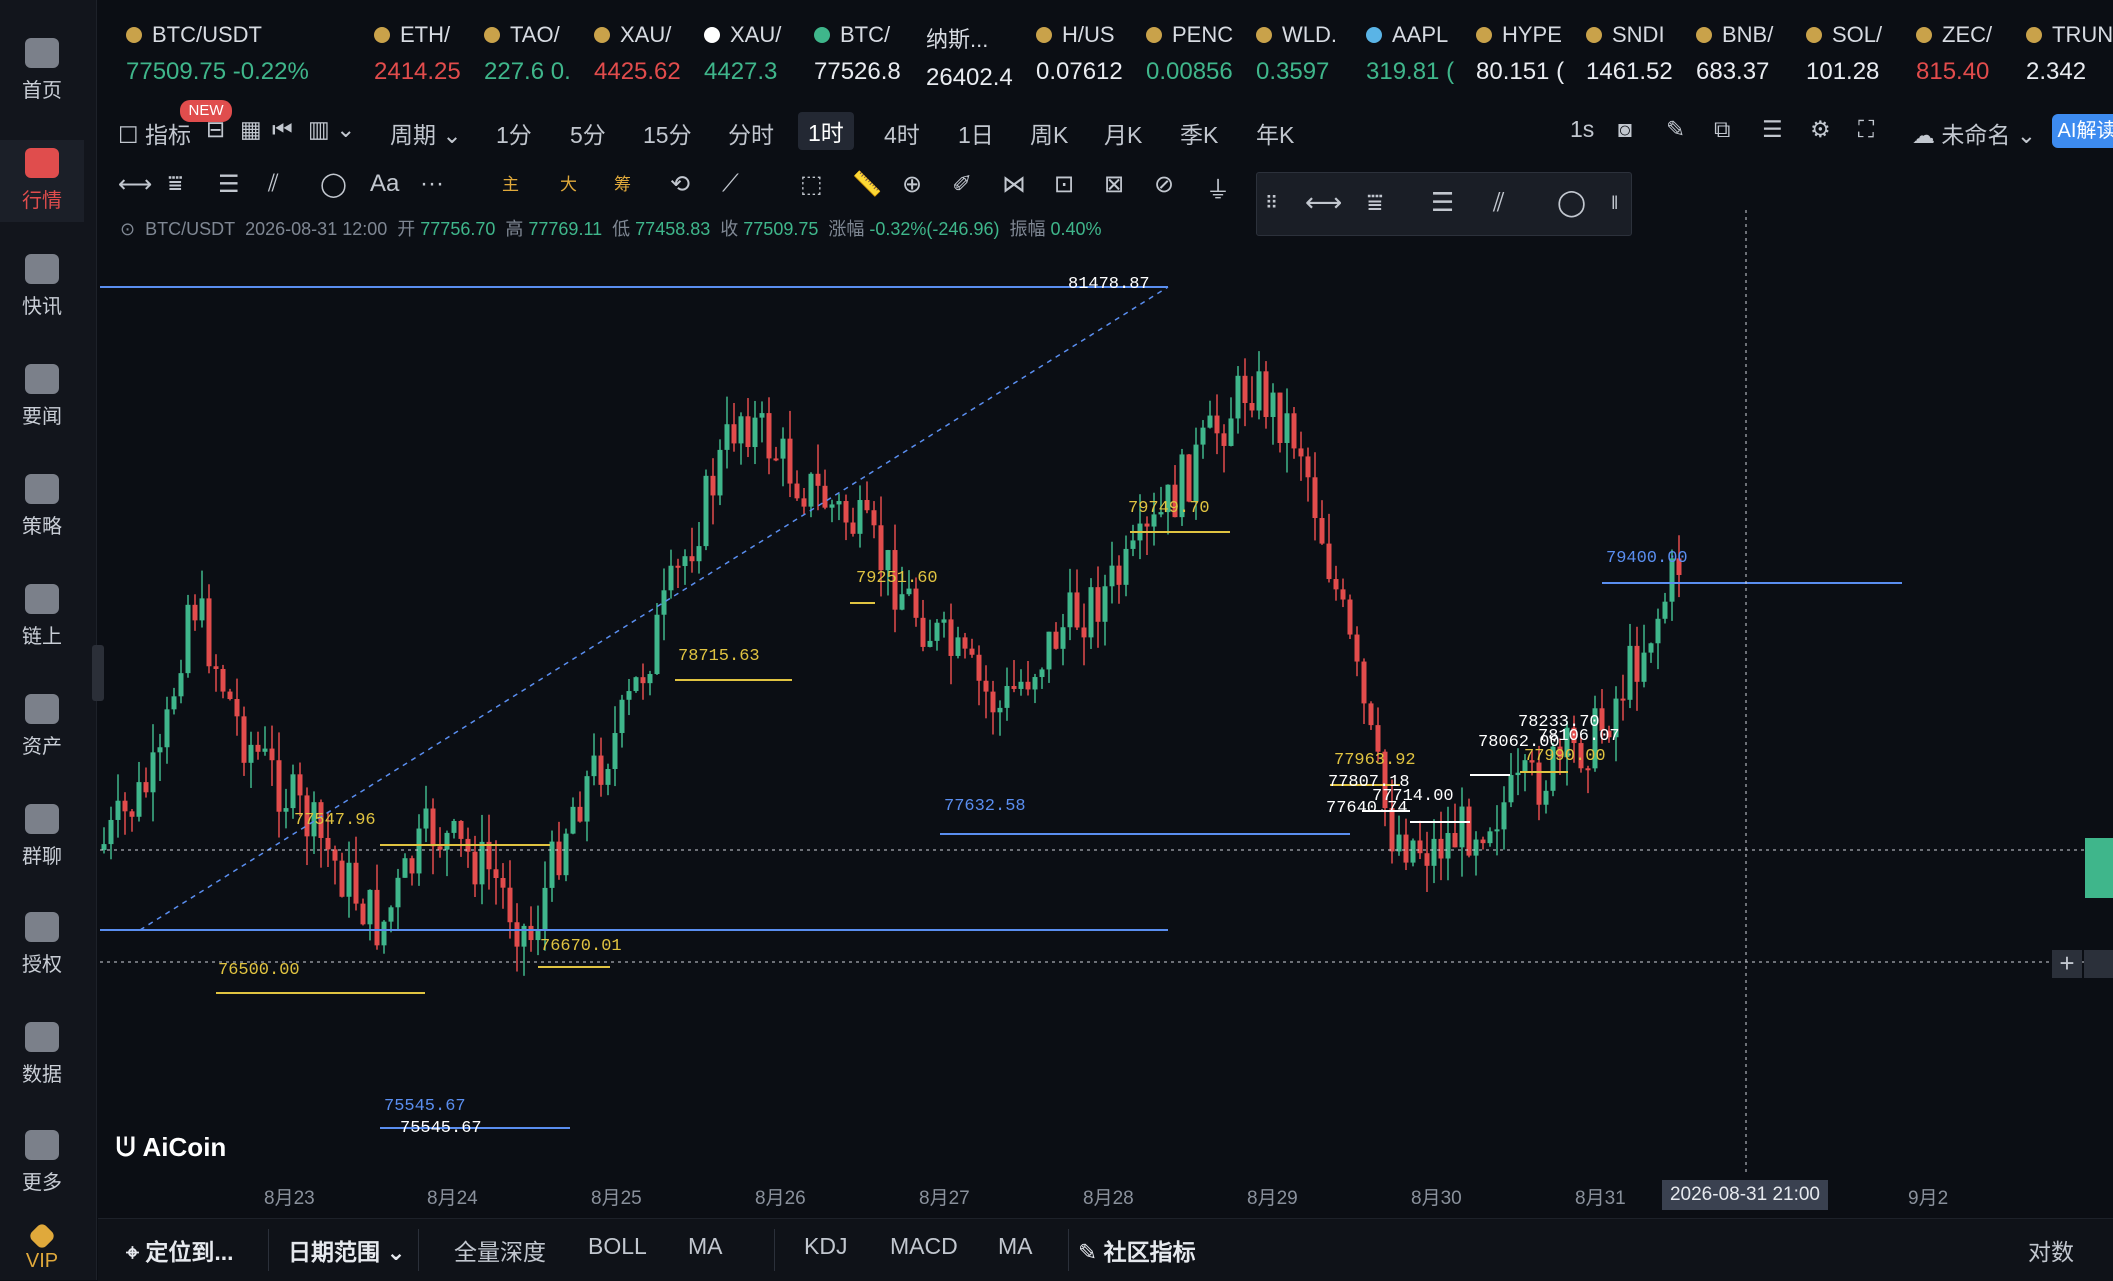  What do you see at coordinates (857, 57) in the screenshot?
I see `ticker-item: BTC/77526.8` at bounding box center [857, 57].